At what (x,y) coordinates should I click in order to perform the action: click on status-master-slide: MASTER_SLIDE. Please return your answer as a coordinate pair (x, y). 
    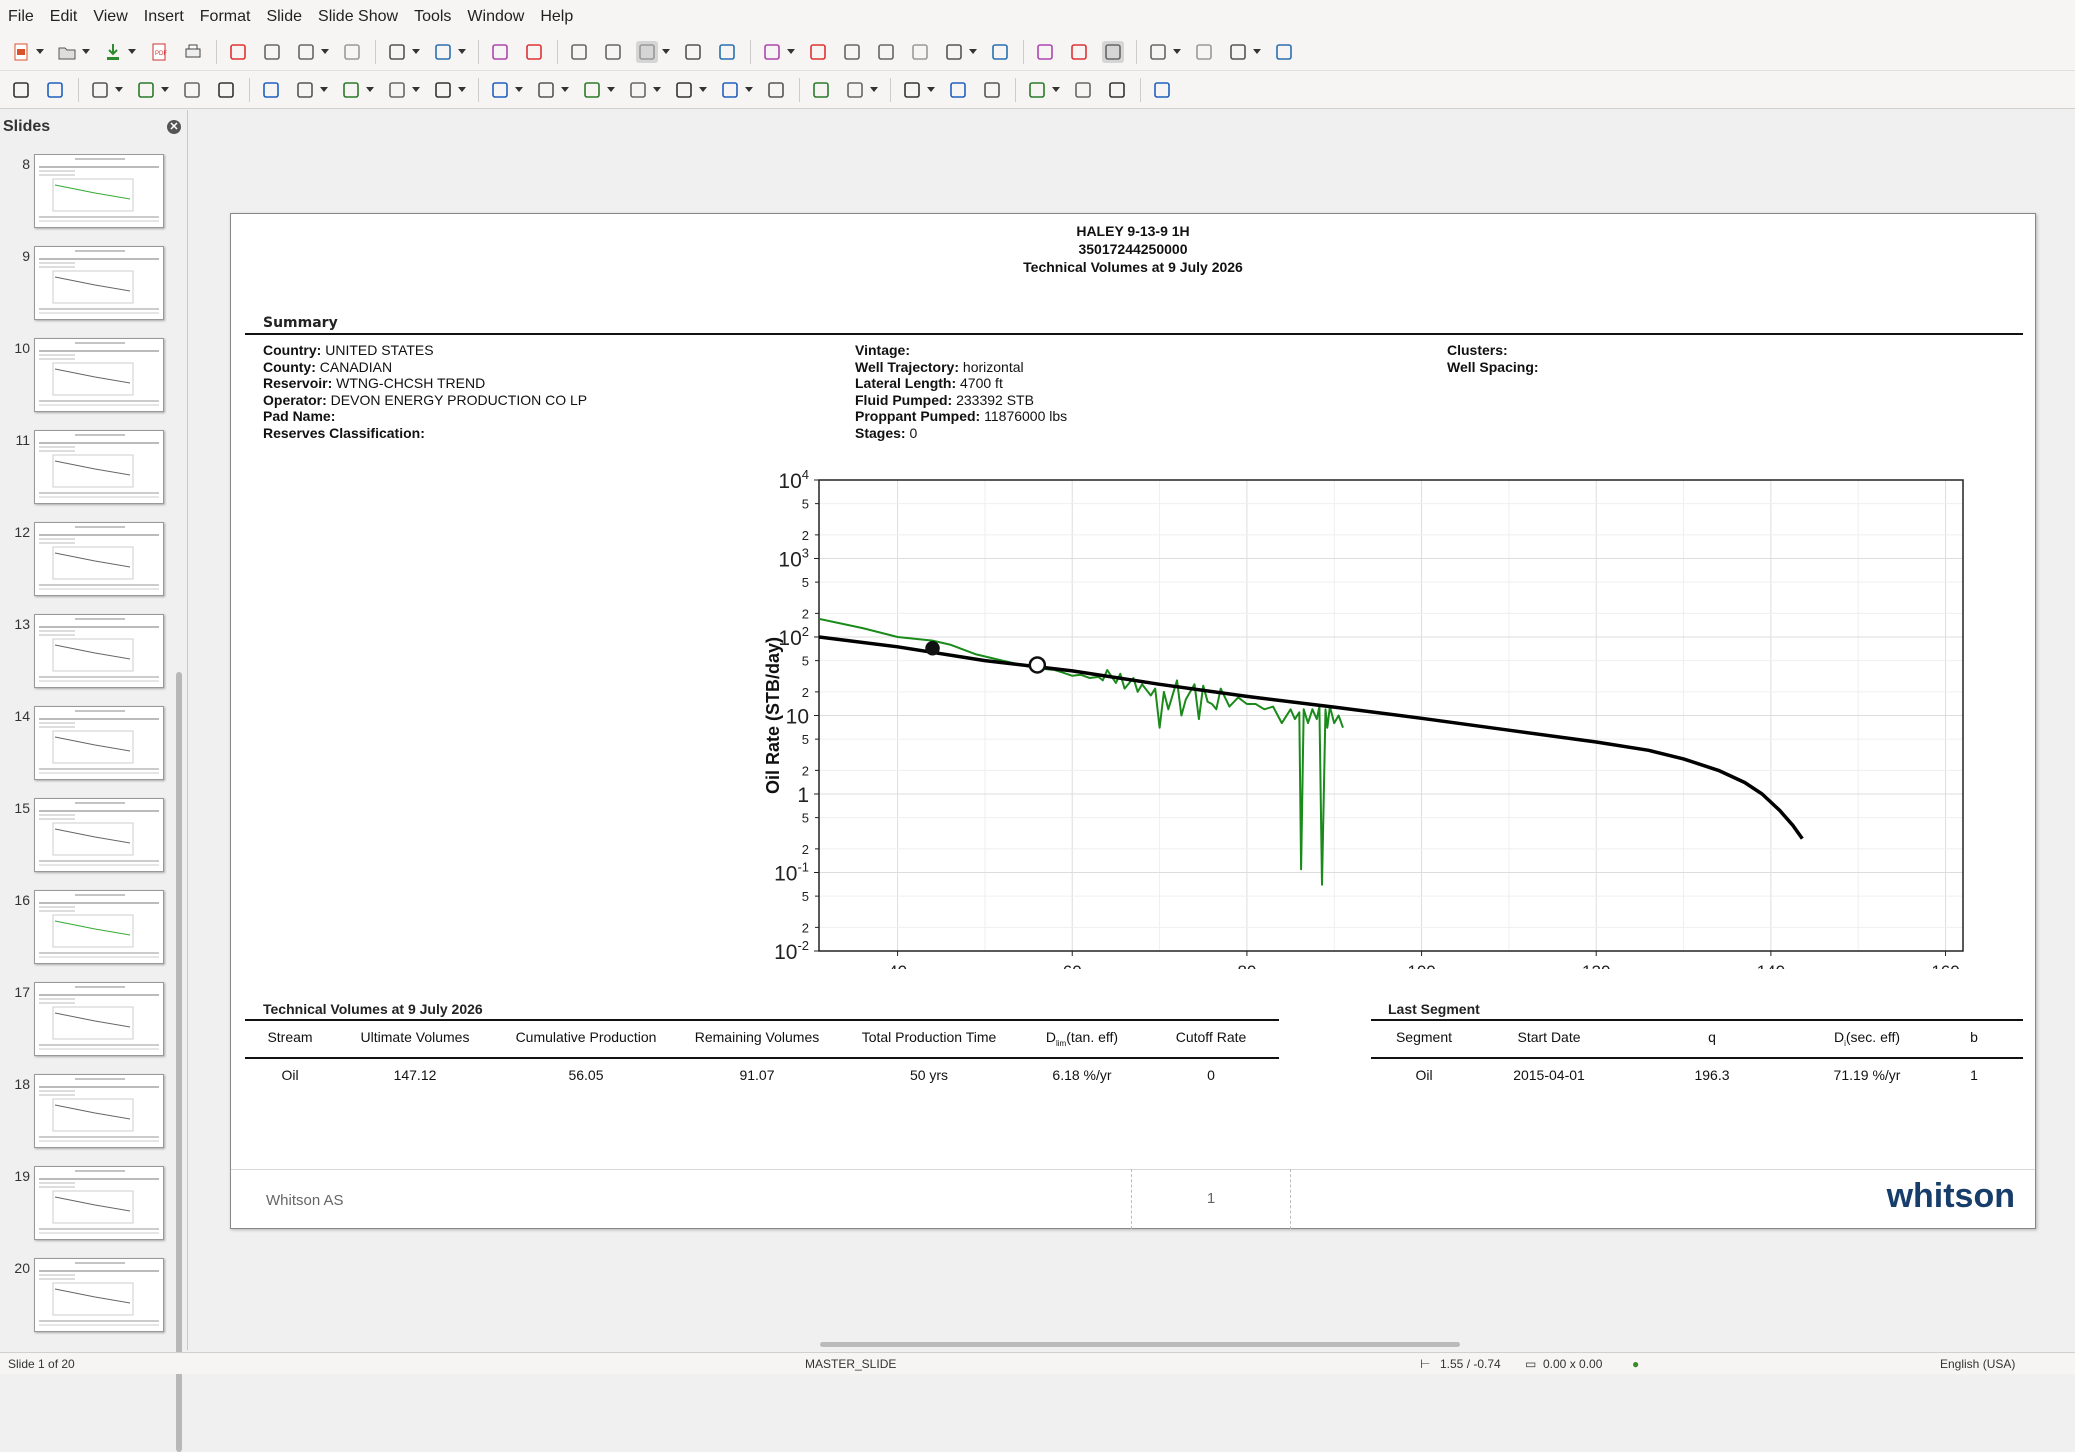
    Looking at the image, I should click on (850, 1364).